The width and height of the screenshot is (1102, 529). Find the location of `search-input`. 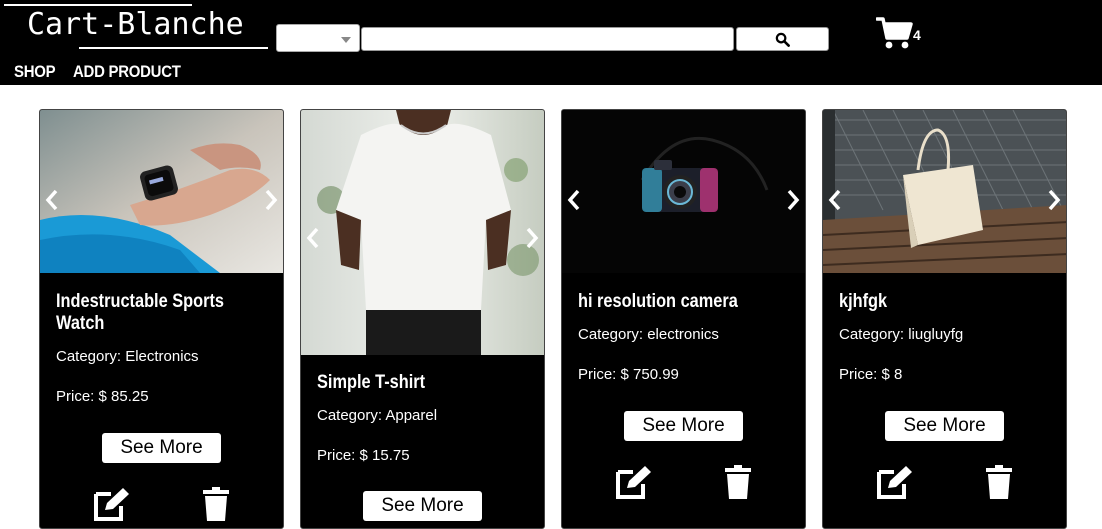

search-input is located at coordinates (547, 39).